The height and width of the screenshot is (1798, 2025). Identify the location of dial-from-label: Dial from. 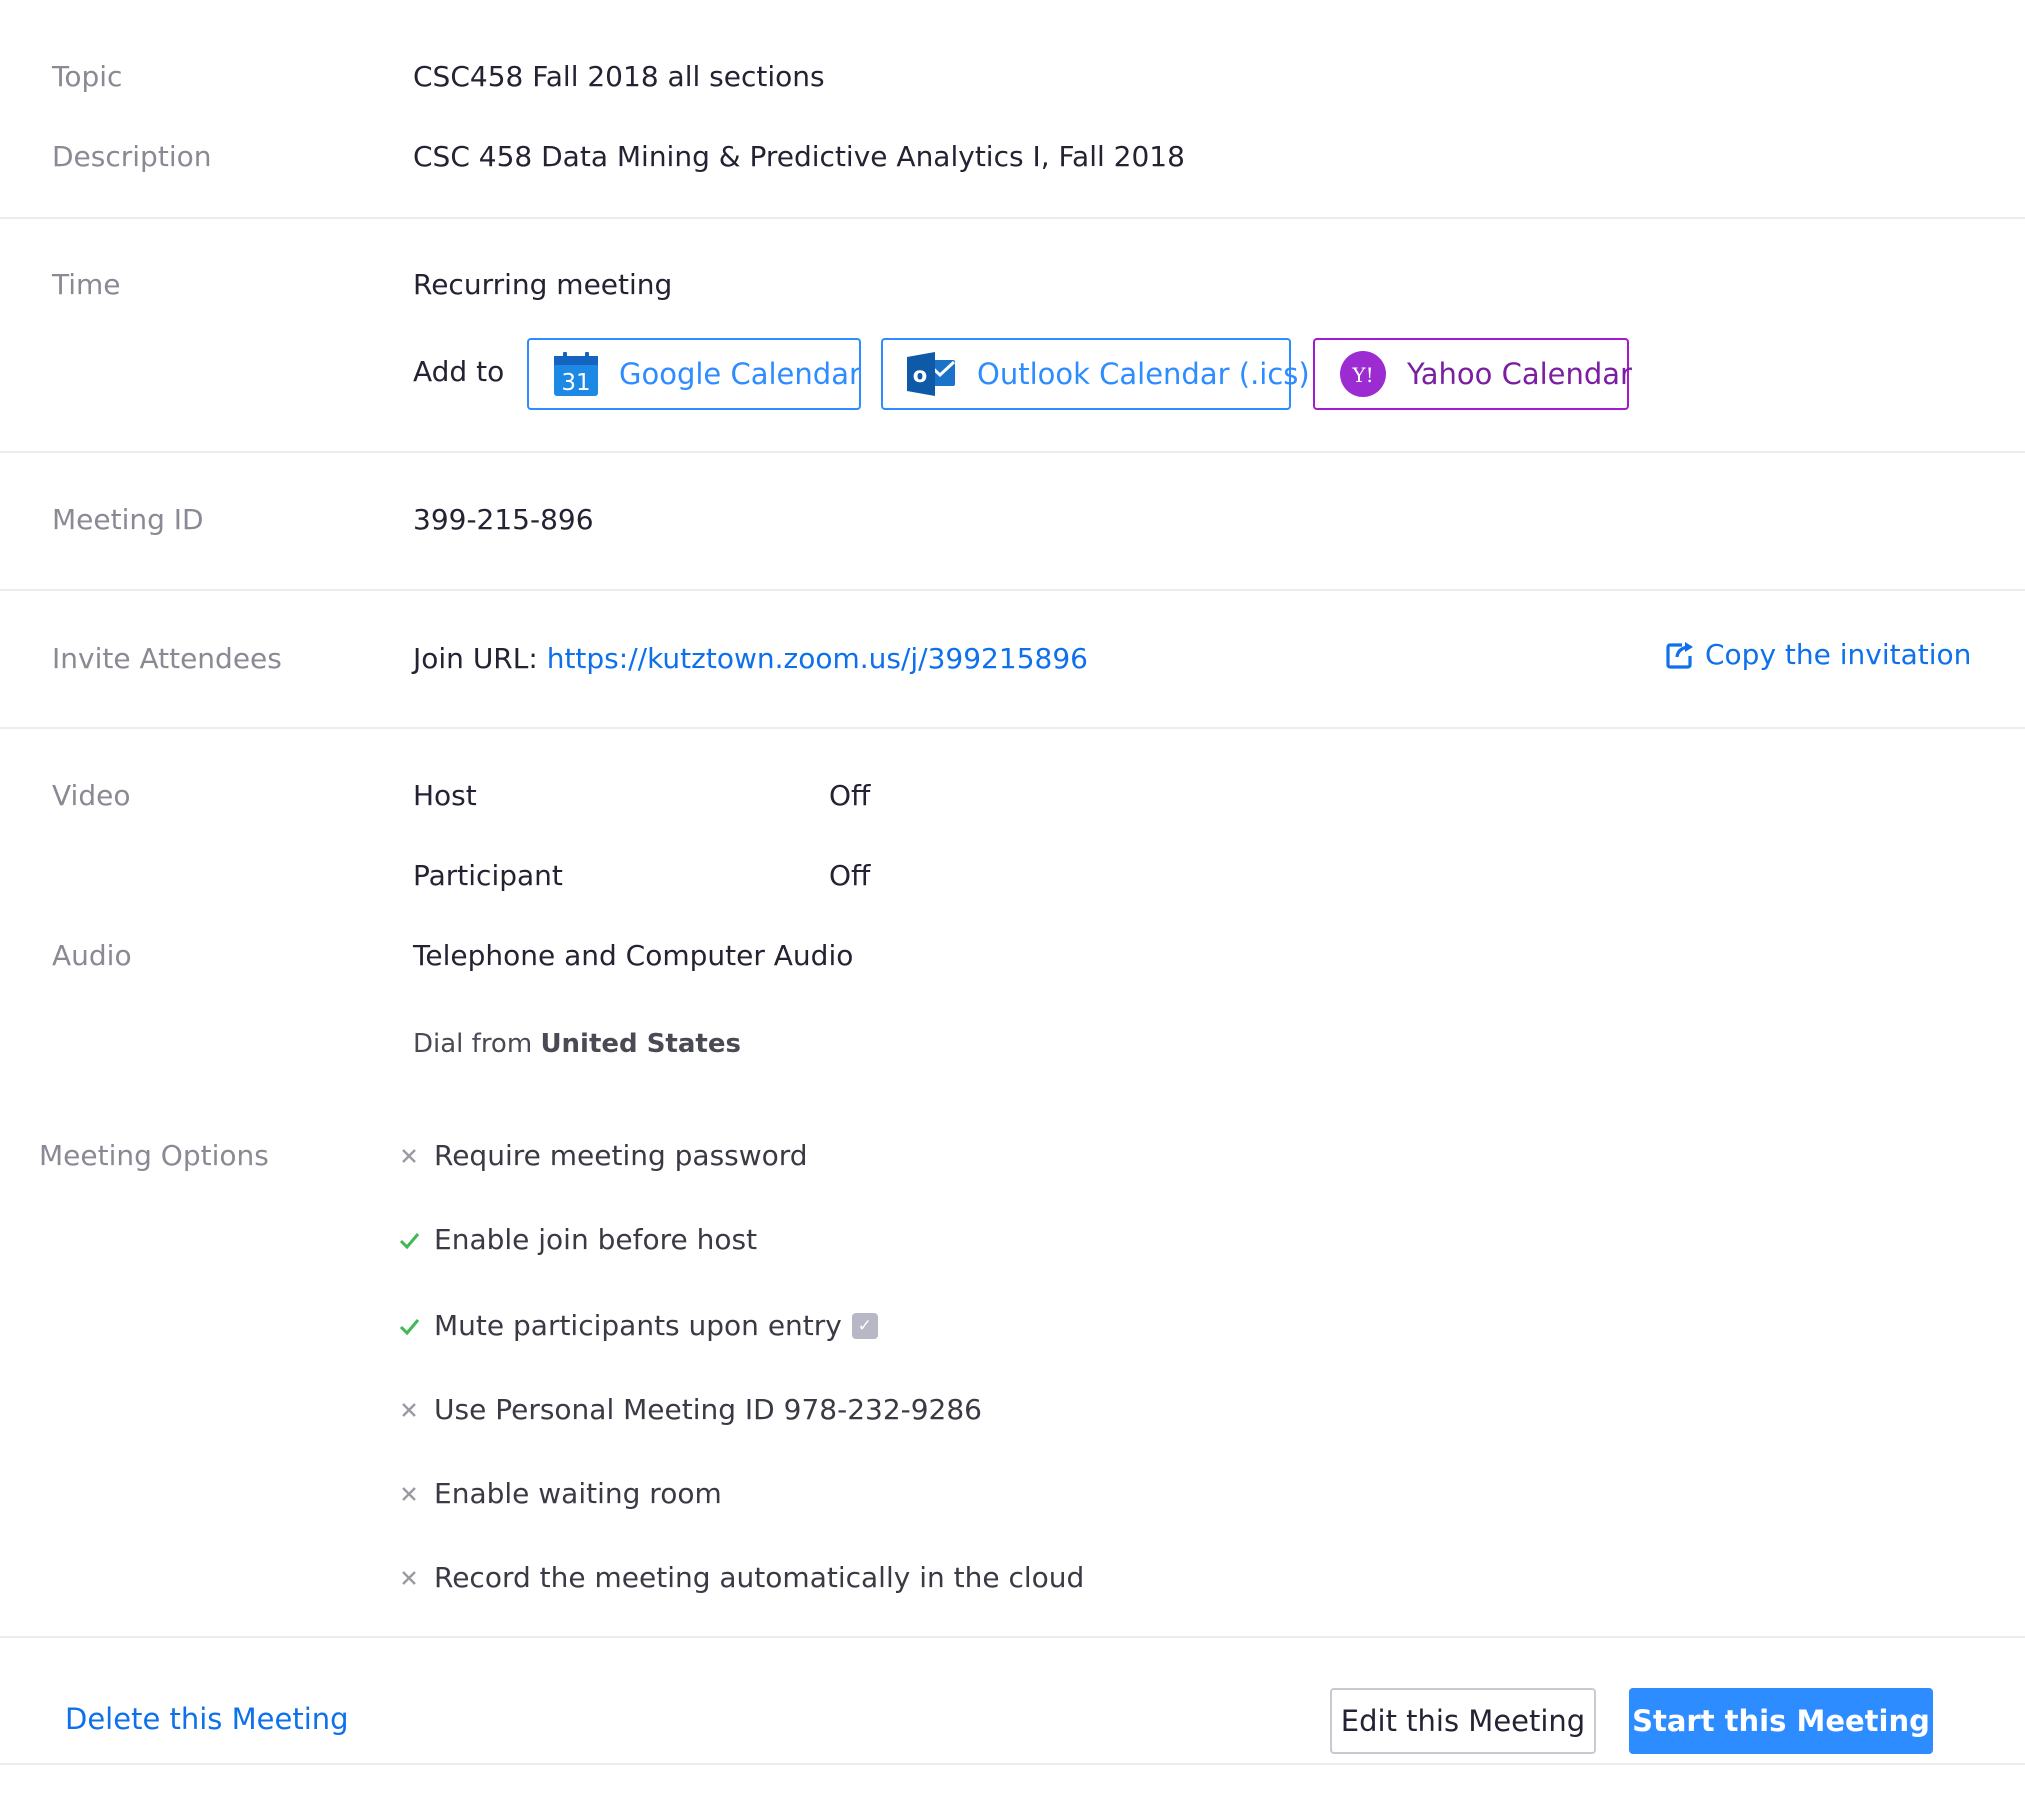
(473, 1044).